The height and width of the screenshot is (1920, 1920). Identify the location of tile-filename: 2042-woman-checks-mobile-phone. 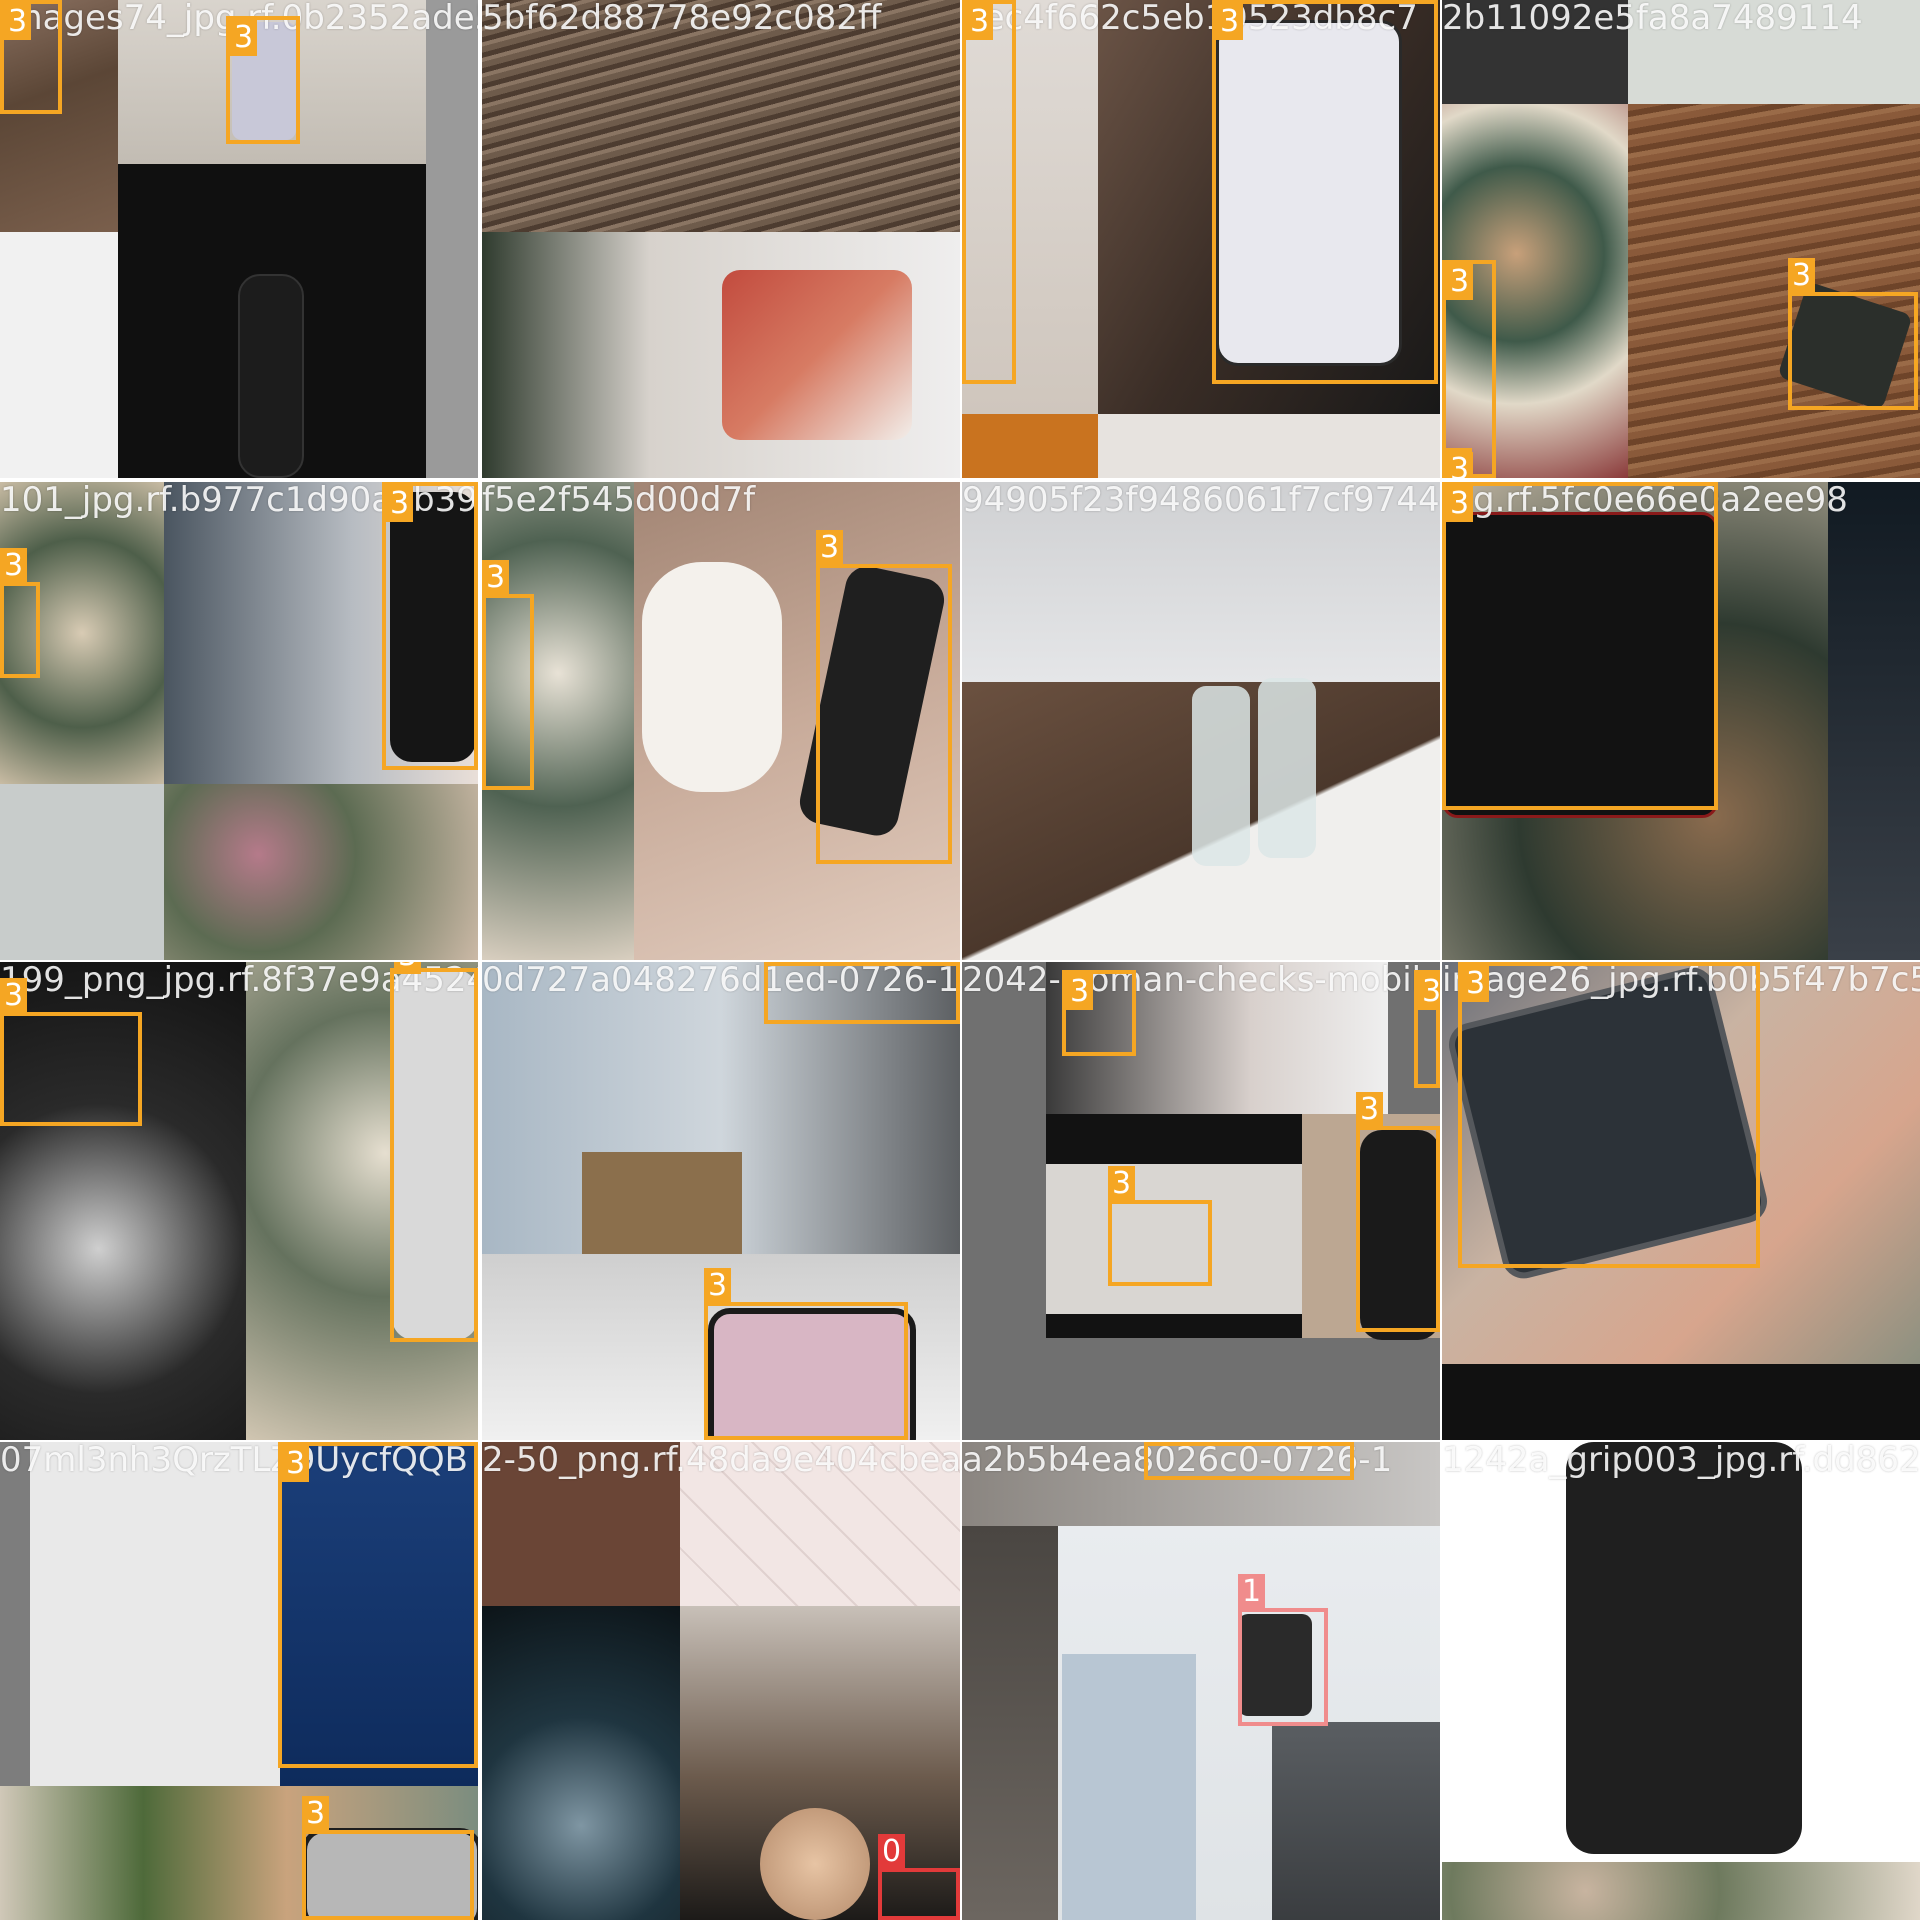
(1201, 981).